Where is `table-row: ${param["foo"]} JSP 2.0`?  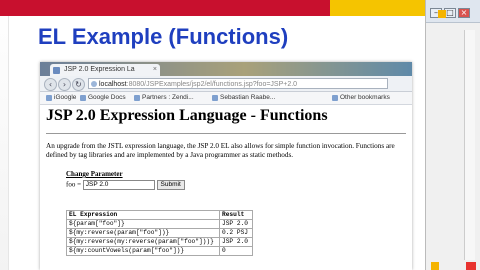 table-row: ${param["foo"]} JSP 2.0 is located at coordinates (159, 224).